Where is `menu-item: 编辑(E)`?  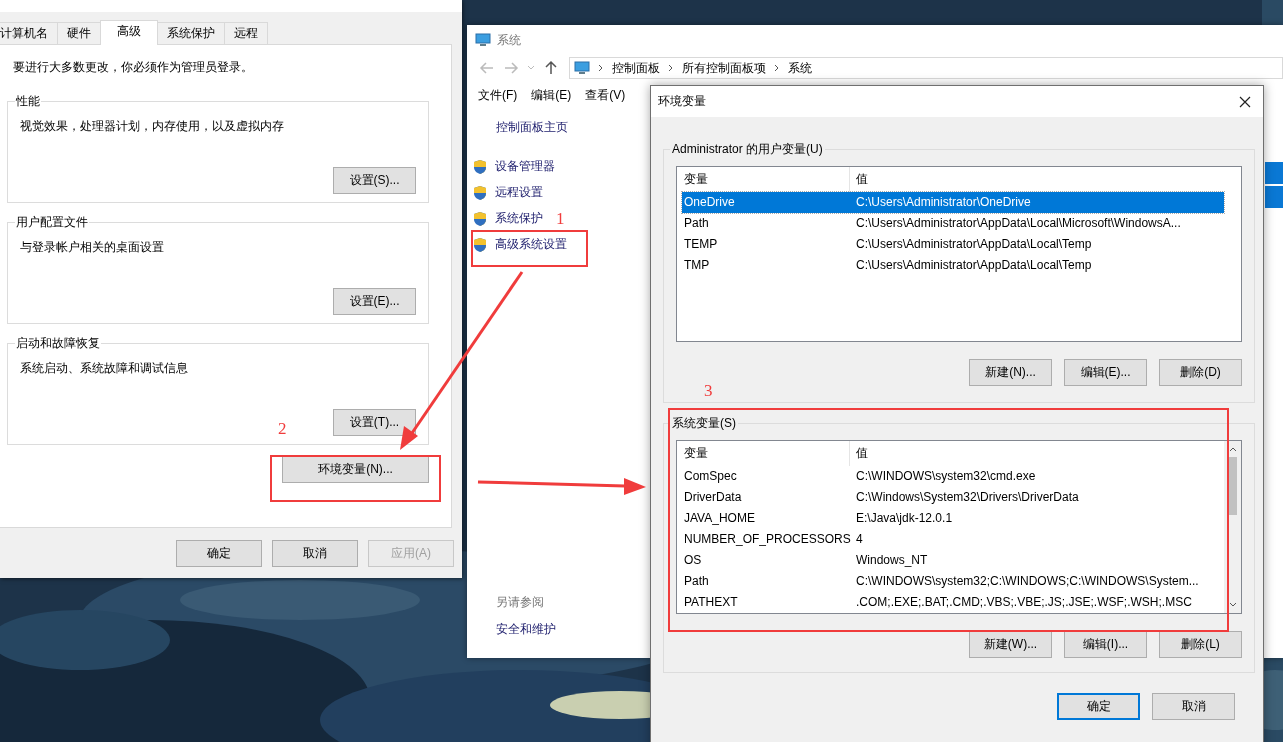 menu-item: 编辑(E) is located at coordinates (551, 95).